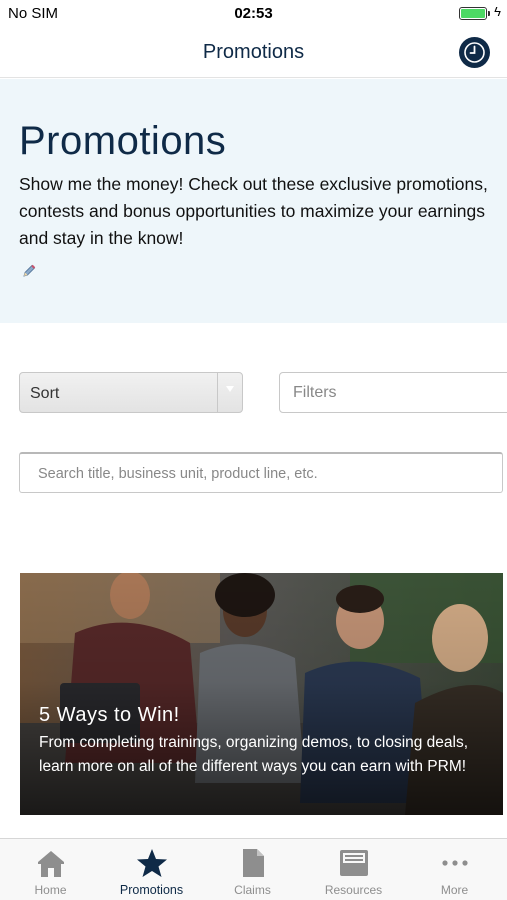 The width and height of the screenshot is (507, 900). I want to click on tab-claims: Claims, so click(252, 869).